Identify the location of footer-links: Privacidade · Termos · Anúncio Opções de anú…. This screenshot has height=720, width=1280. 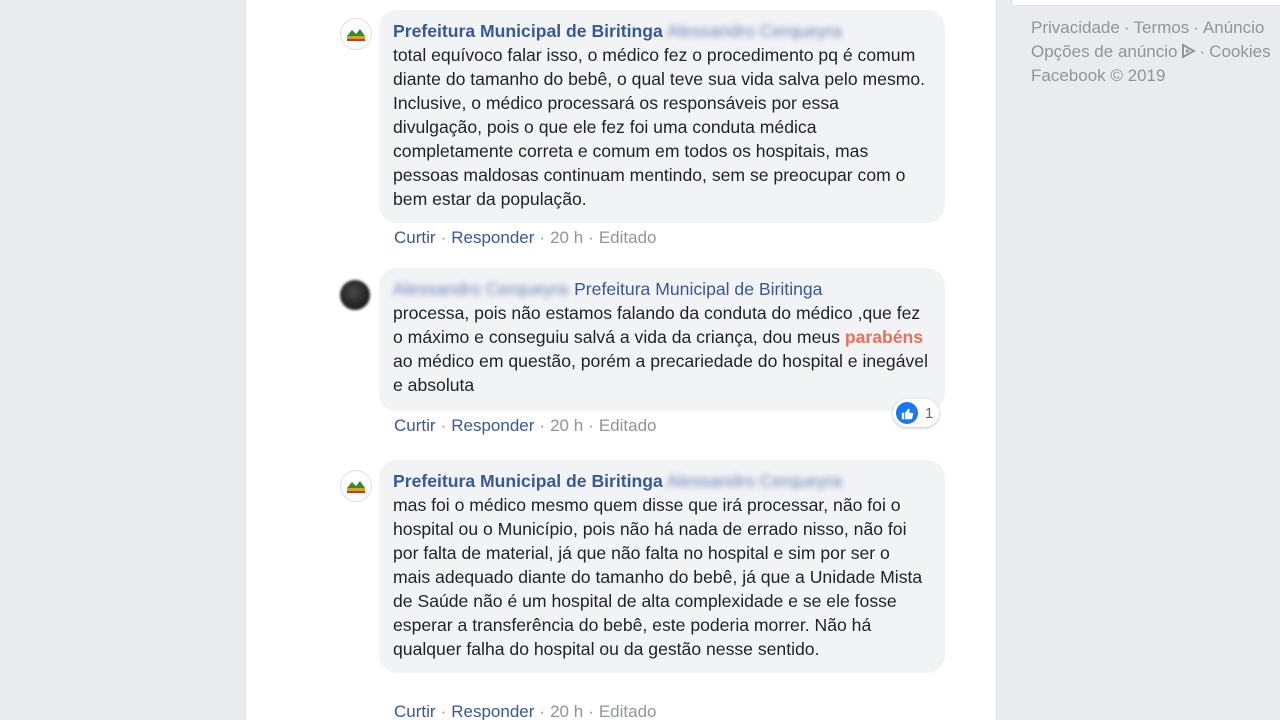
(1151, 51).